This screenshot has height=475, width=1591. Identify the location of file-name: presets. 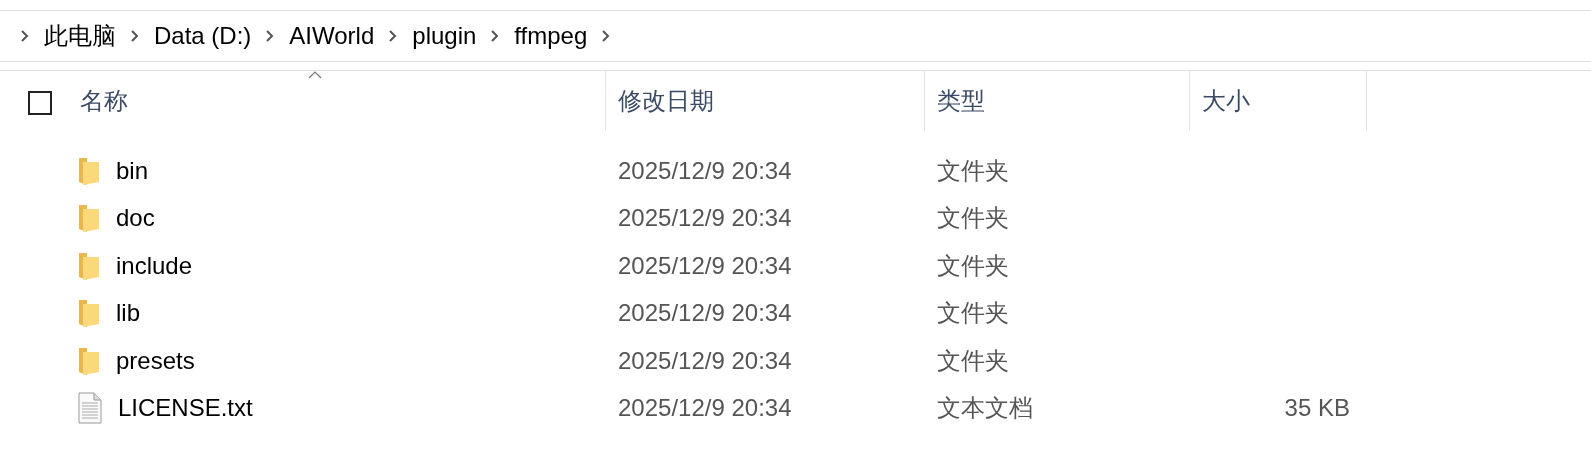
(155, 360).